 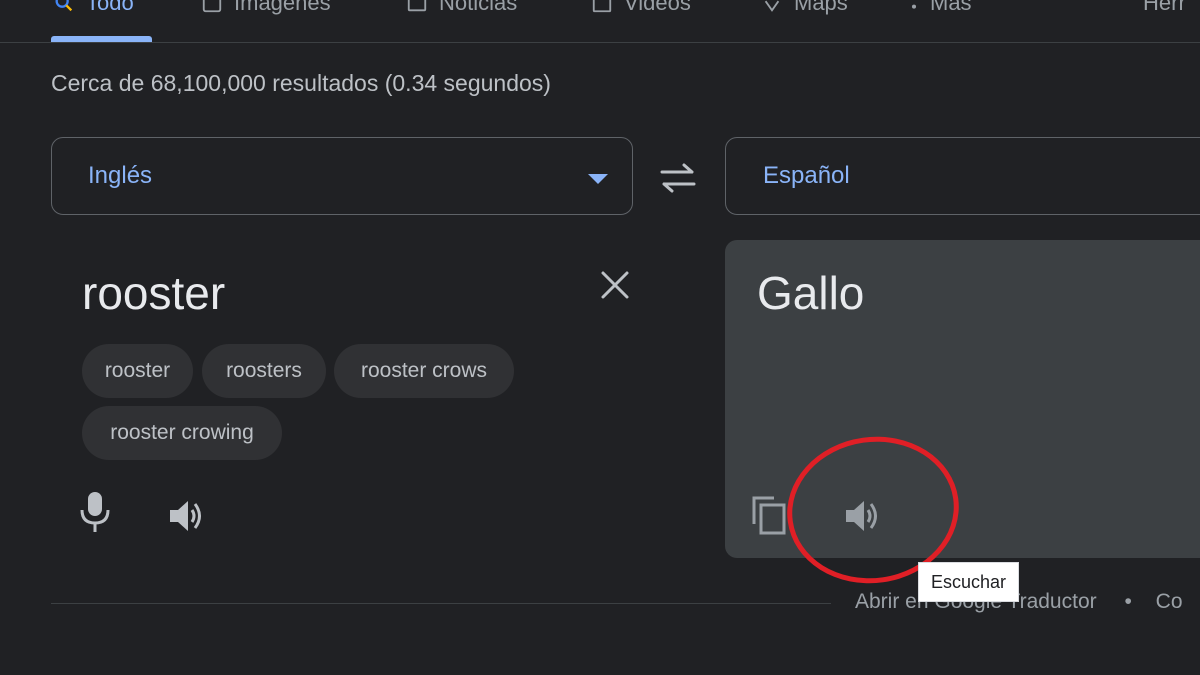 I want to click on map-pin-icon, so click(x=772, y=7).